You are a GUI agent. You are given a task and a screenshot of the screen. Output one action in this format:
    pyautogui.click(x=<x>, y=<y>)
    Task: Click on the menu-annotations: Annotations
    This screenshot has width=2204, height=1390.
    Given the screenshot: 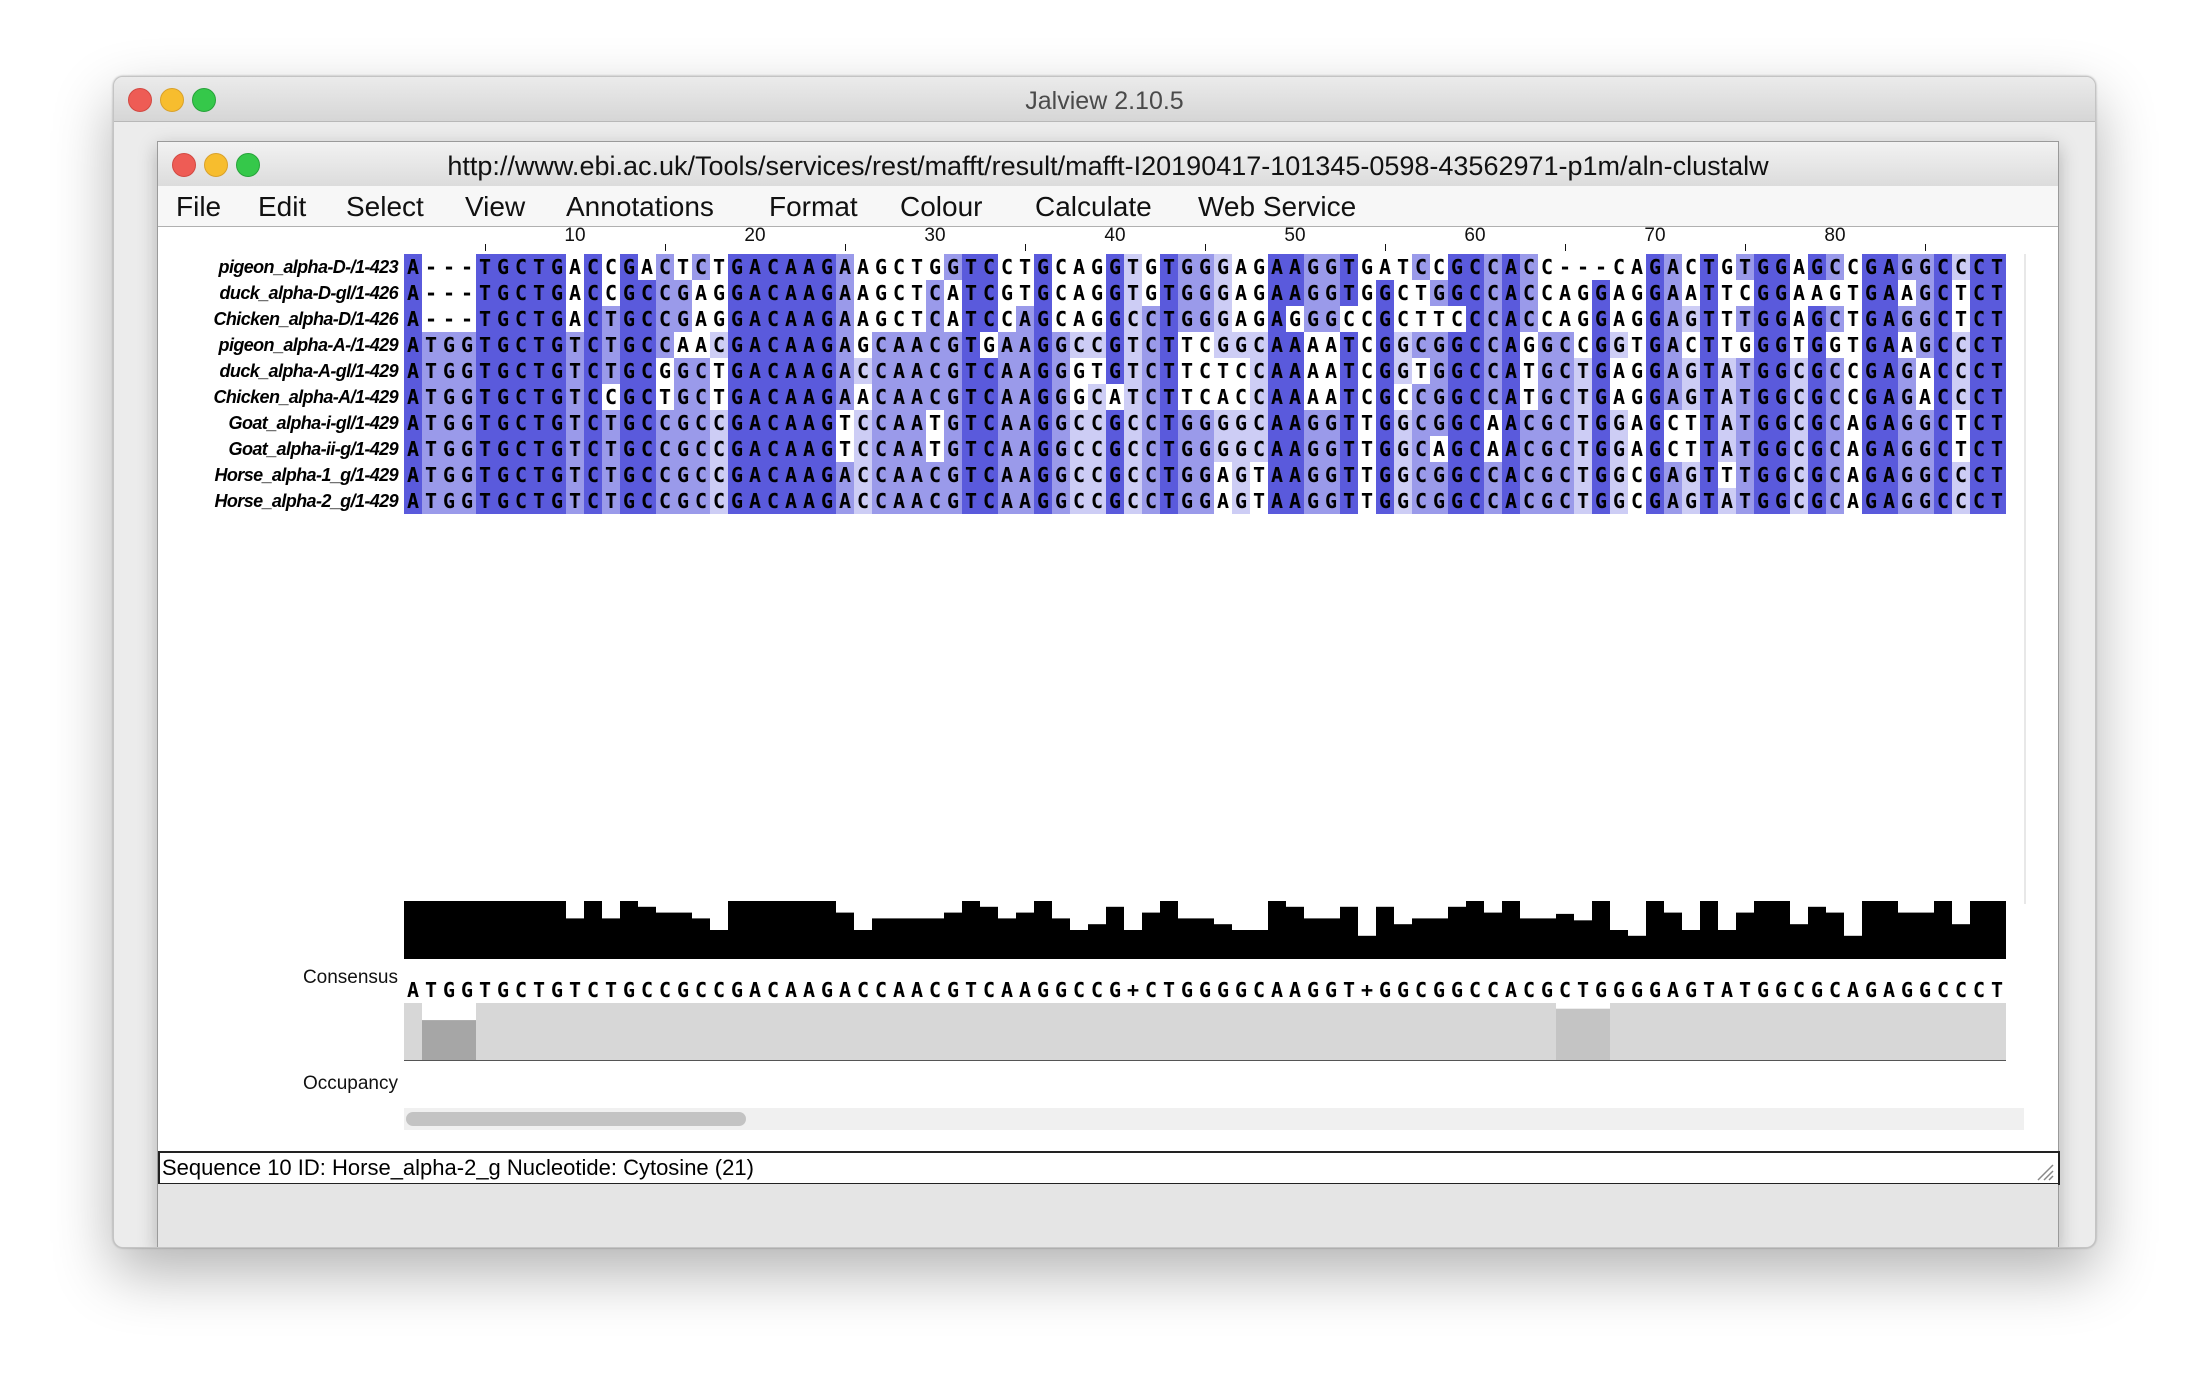 What is the action you would take?
    pyautogui.click(x=640, y=207)
    